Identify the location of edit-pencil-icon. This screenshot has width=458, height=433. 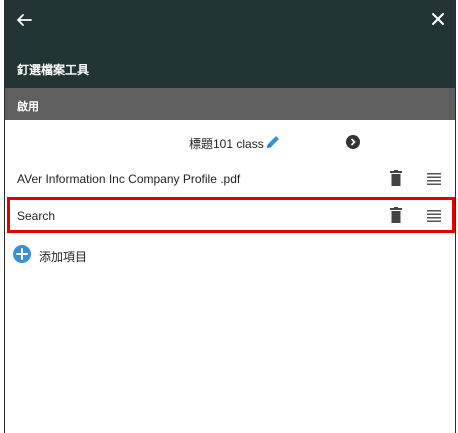
(273, 142).